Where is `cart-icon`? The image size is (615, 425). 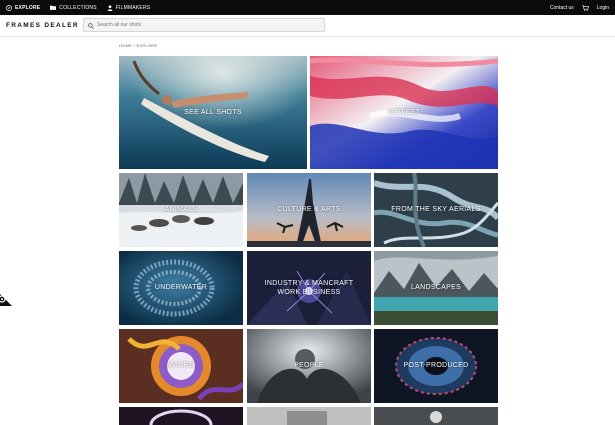
cart-icon is located at coordinates (585, 7).